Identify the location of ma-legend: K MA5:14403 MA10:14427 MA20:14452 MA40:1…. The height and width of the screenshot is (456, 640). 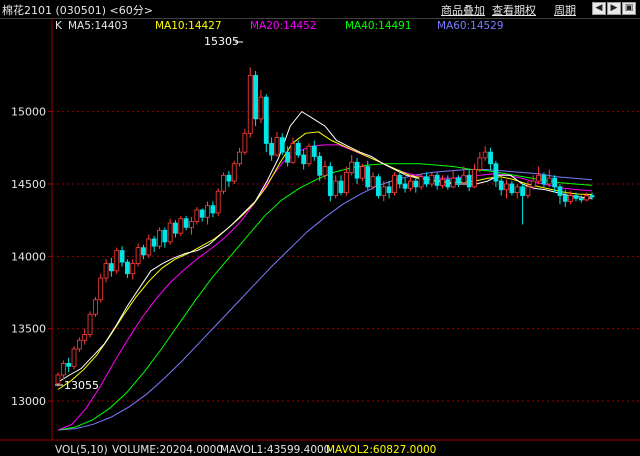
(279, 26).